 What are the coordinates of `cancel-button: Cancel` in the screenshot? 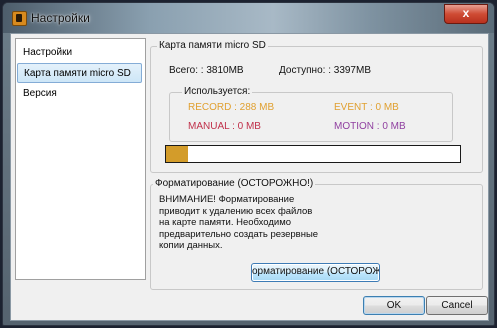 It's located at (457, 305).